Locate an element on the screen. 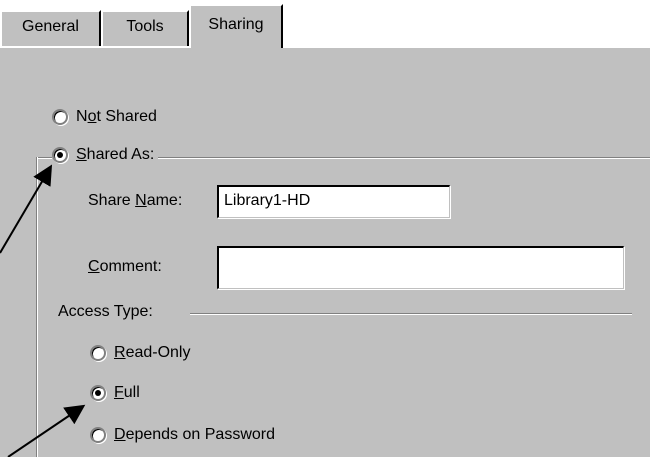 This screenshot has width=650, height=457. depends-on-password-label: Depends on Password is located at coordinates (194, 434).